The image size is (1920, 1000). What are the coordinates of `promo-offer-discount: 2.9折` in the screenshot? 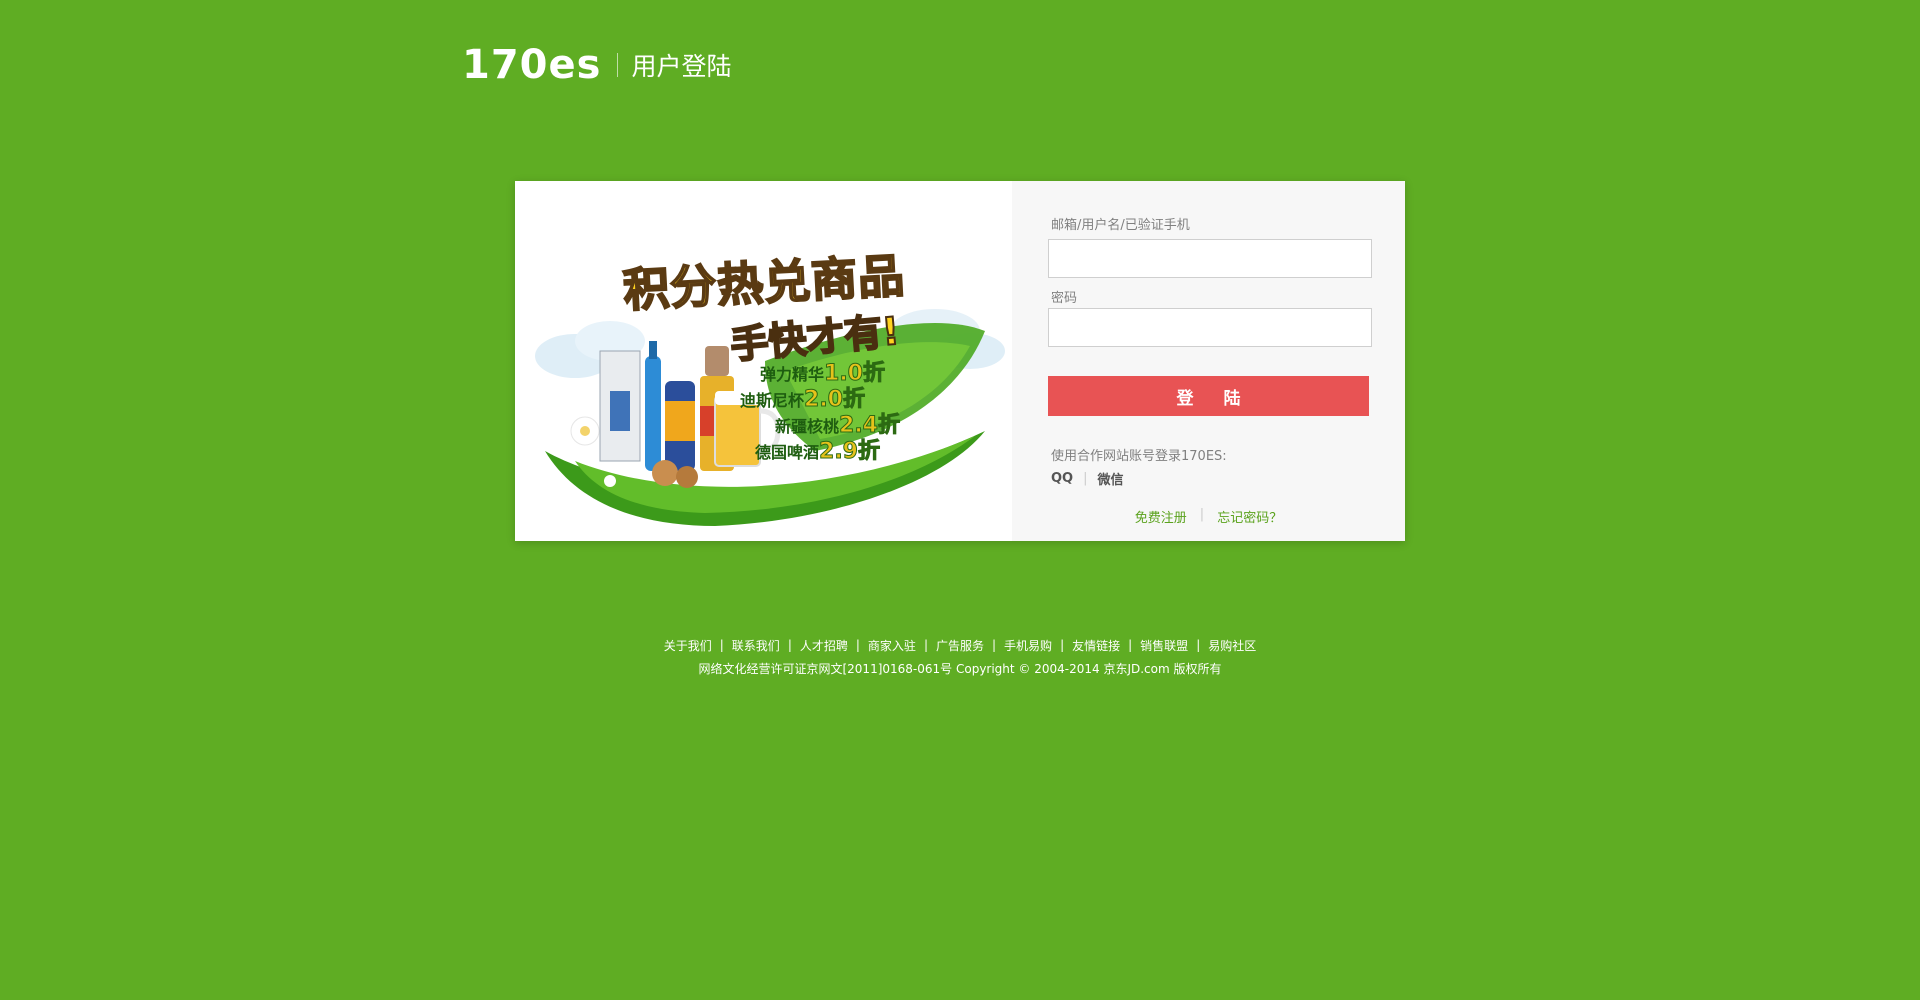 It's located at (850, 452).